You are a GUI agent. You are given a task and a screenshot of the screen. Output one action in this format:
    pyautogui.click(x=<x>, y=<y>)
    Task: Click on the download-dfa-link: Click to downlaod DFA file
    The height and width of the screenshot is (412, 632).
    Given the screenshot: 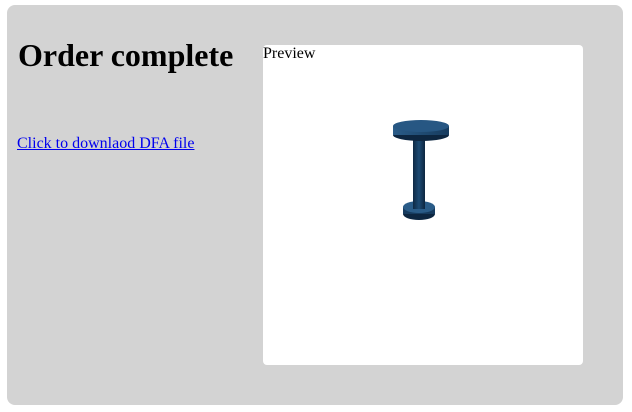 What is the action you would take?
    pyautogui.click(x=105, y=144)
    